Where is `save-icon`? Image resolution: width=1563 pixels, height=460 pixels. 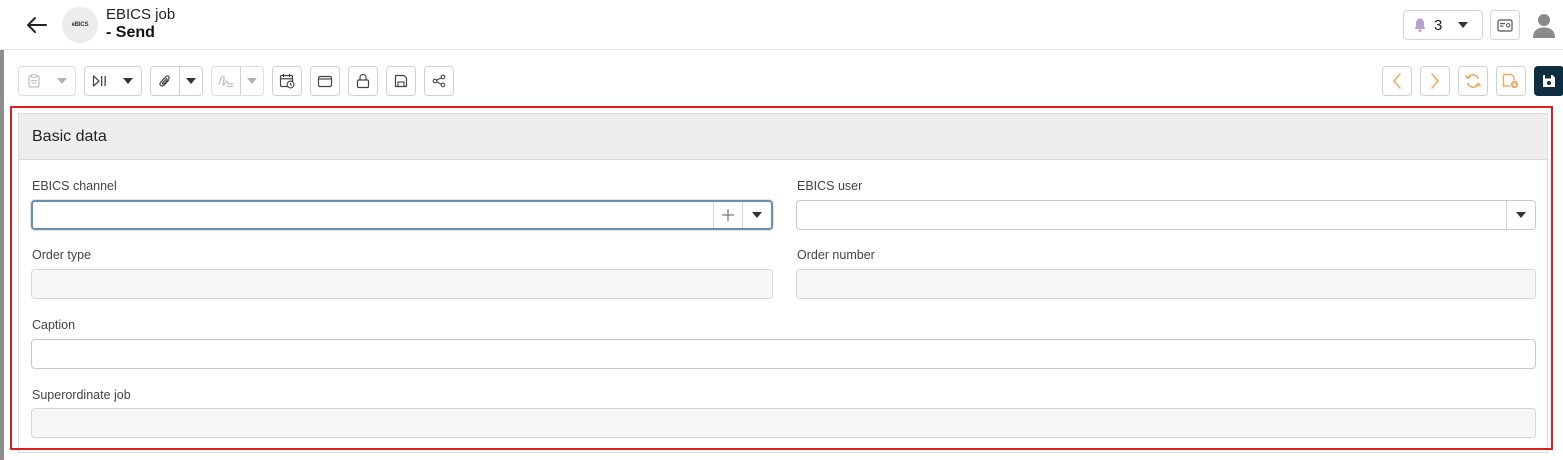
save-icon is located at coordinates (1549, 81).